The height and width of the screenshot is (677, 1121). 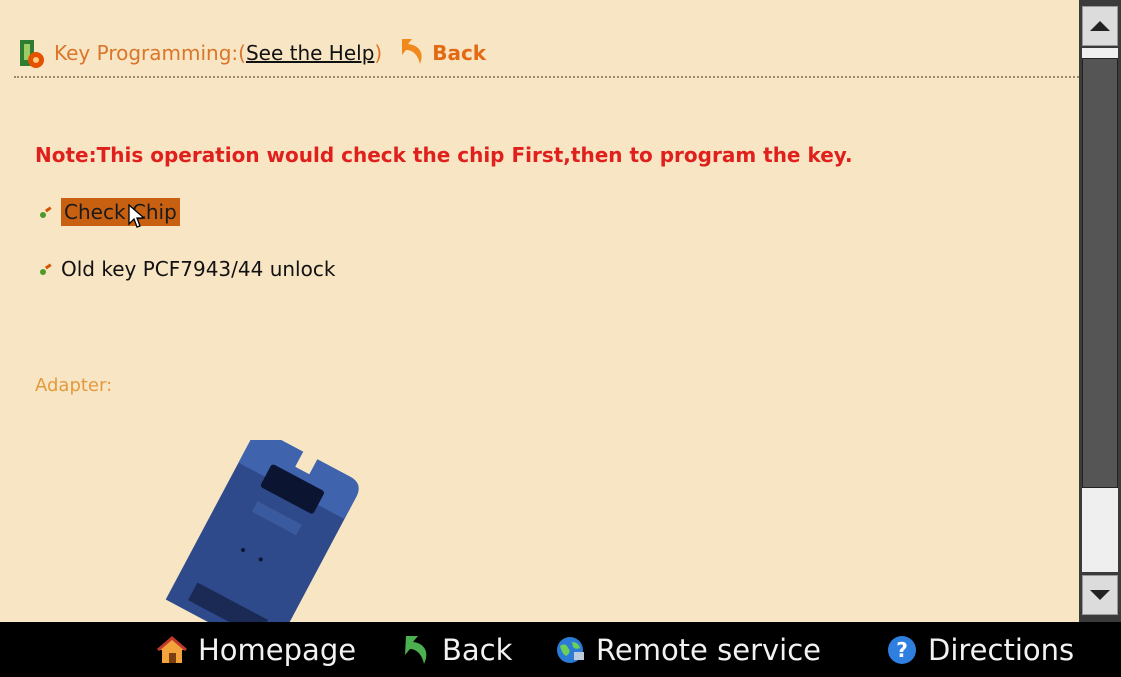 I want to click on triangle-down-icon, so click(x=1100, y=595).